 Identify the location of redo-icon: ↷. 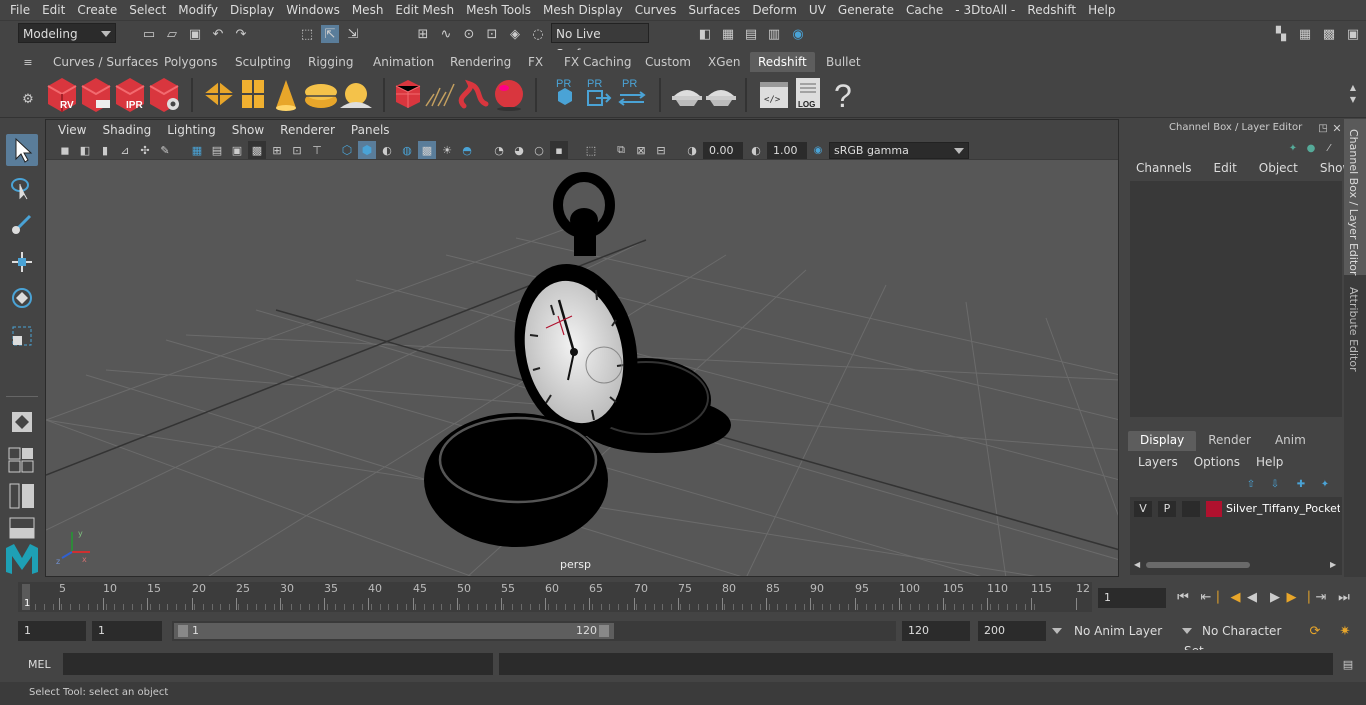
(241, 34).